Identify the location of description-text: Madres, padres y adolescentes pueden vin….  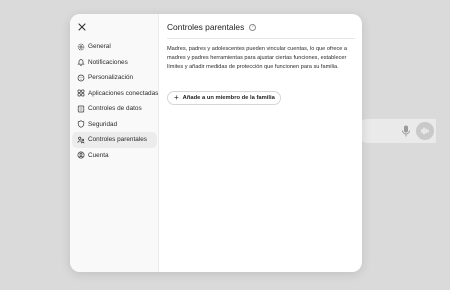
(257, 58).